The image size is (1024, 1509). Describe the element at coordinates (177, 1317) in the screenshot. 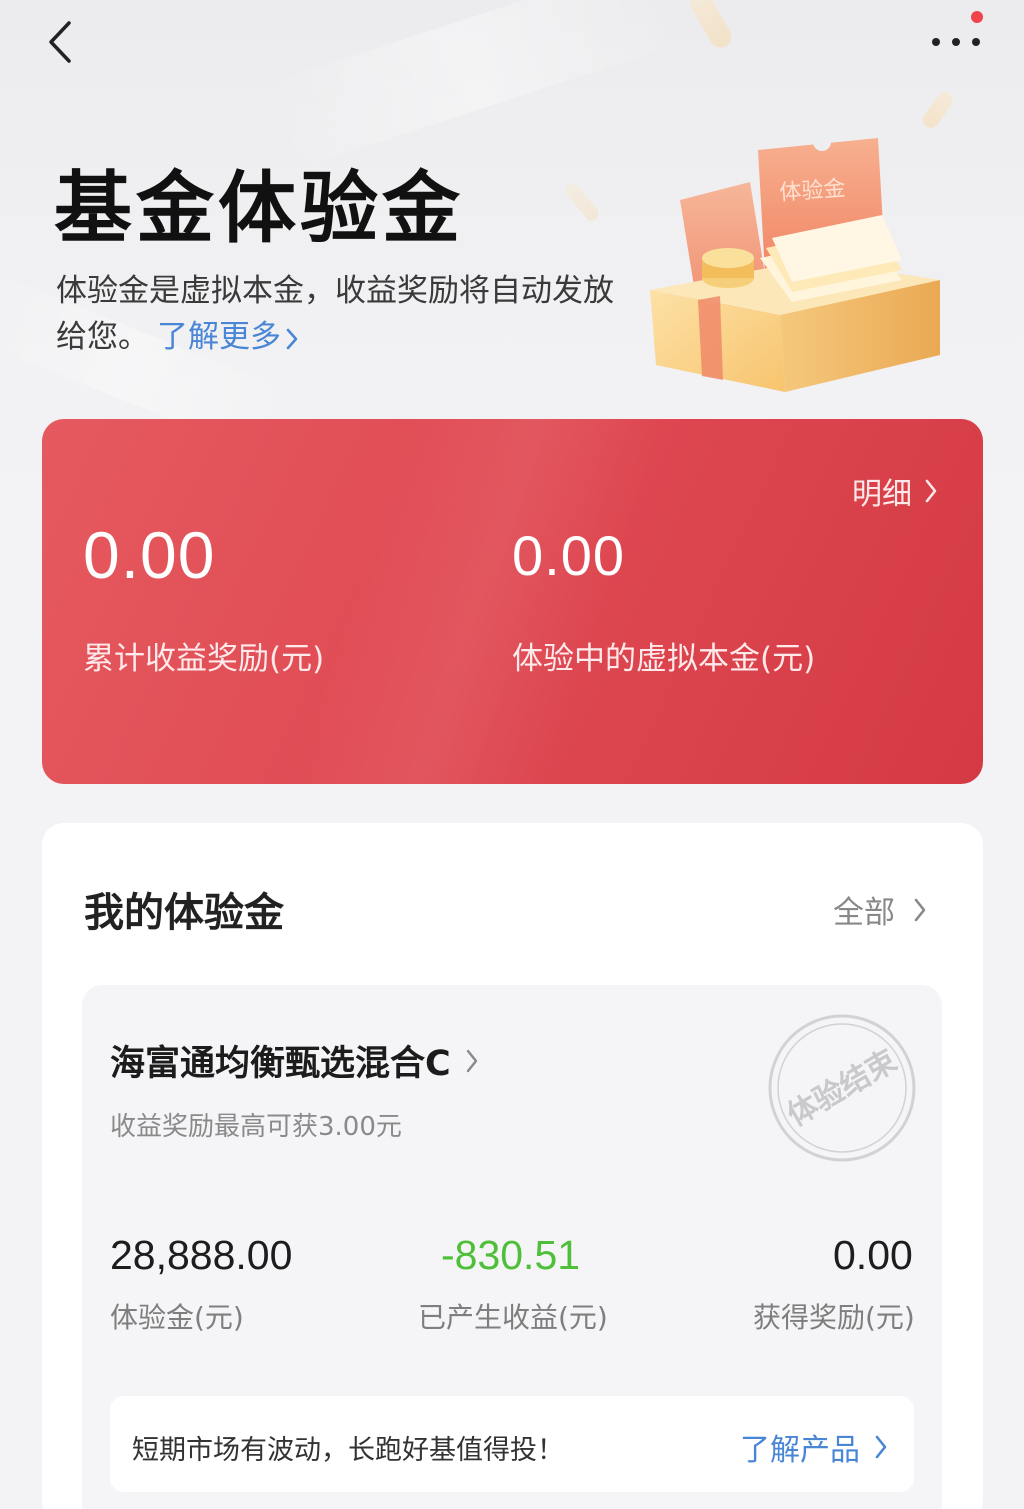

I see `experience-amount-label: 体验金(元)` at that location.